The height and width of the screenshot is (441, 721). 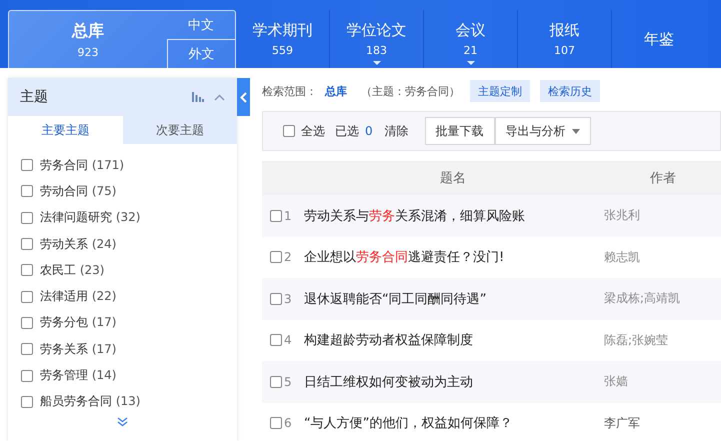 I want to click on facet-item-label: 劳务分包 (17), so click(x=78, y=323).